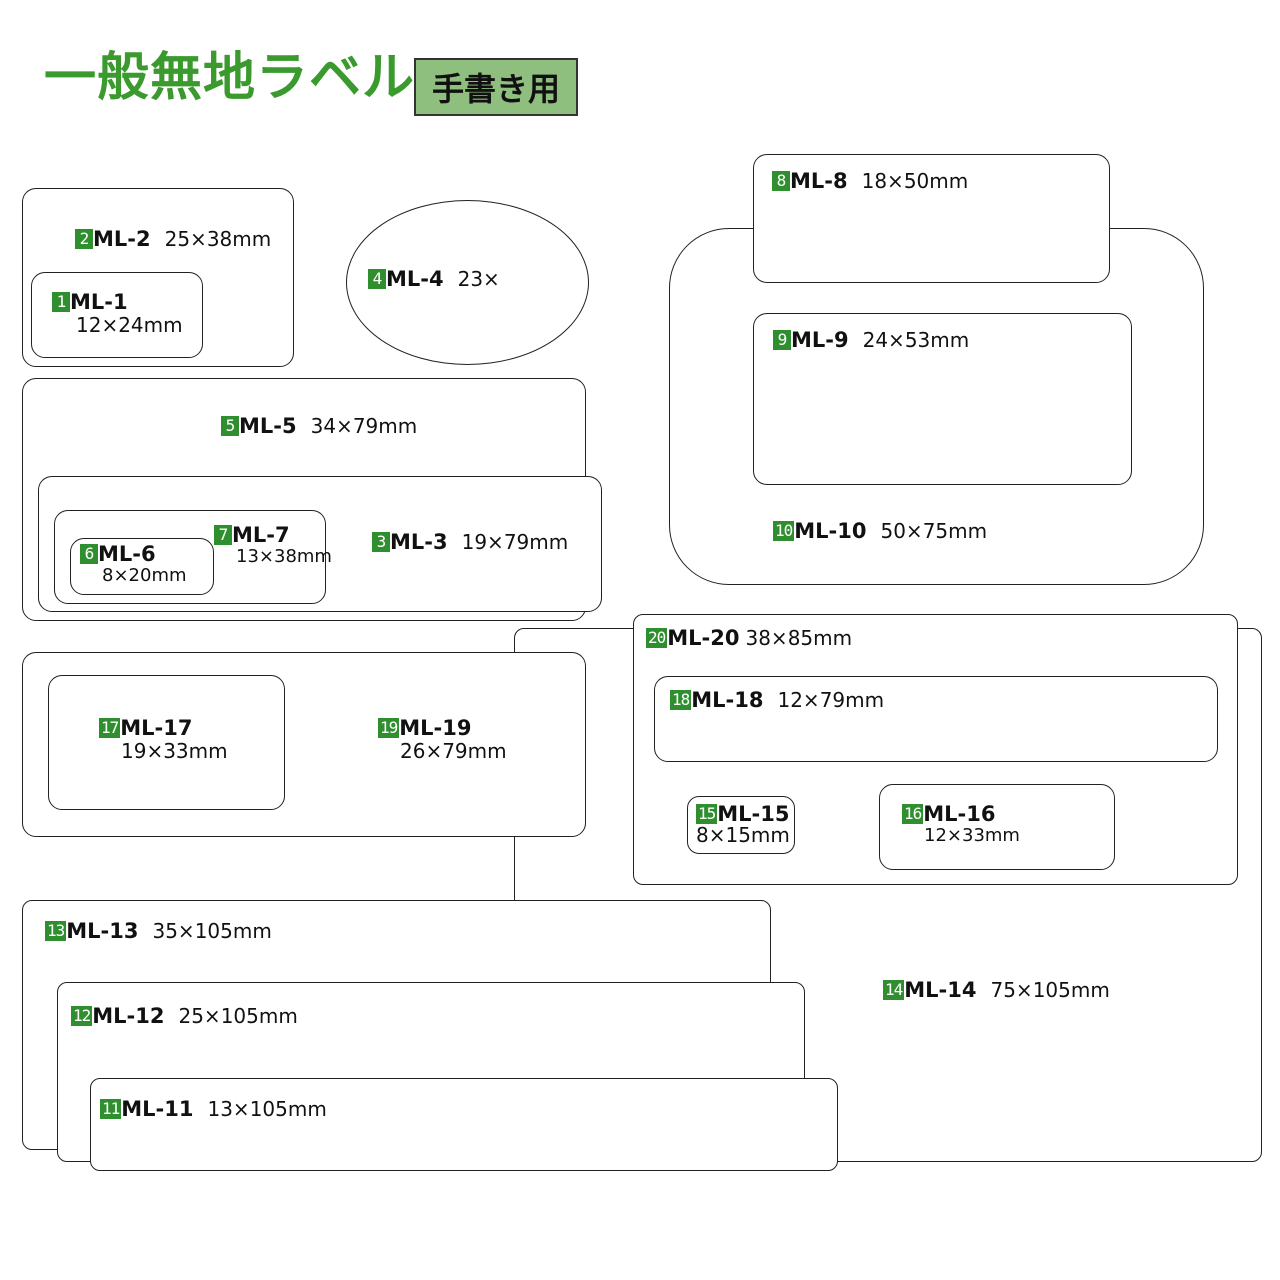  I want to click on ml-17-code: ML-17, so click(156, 728).